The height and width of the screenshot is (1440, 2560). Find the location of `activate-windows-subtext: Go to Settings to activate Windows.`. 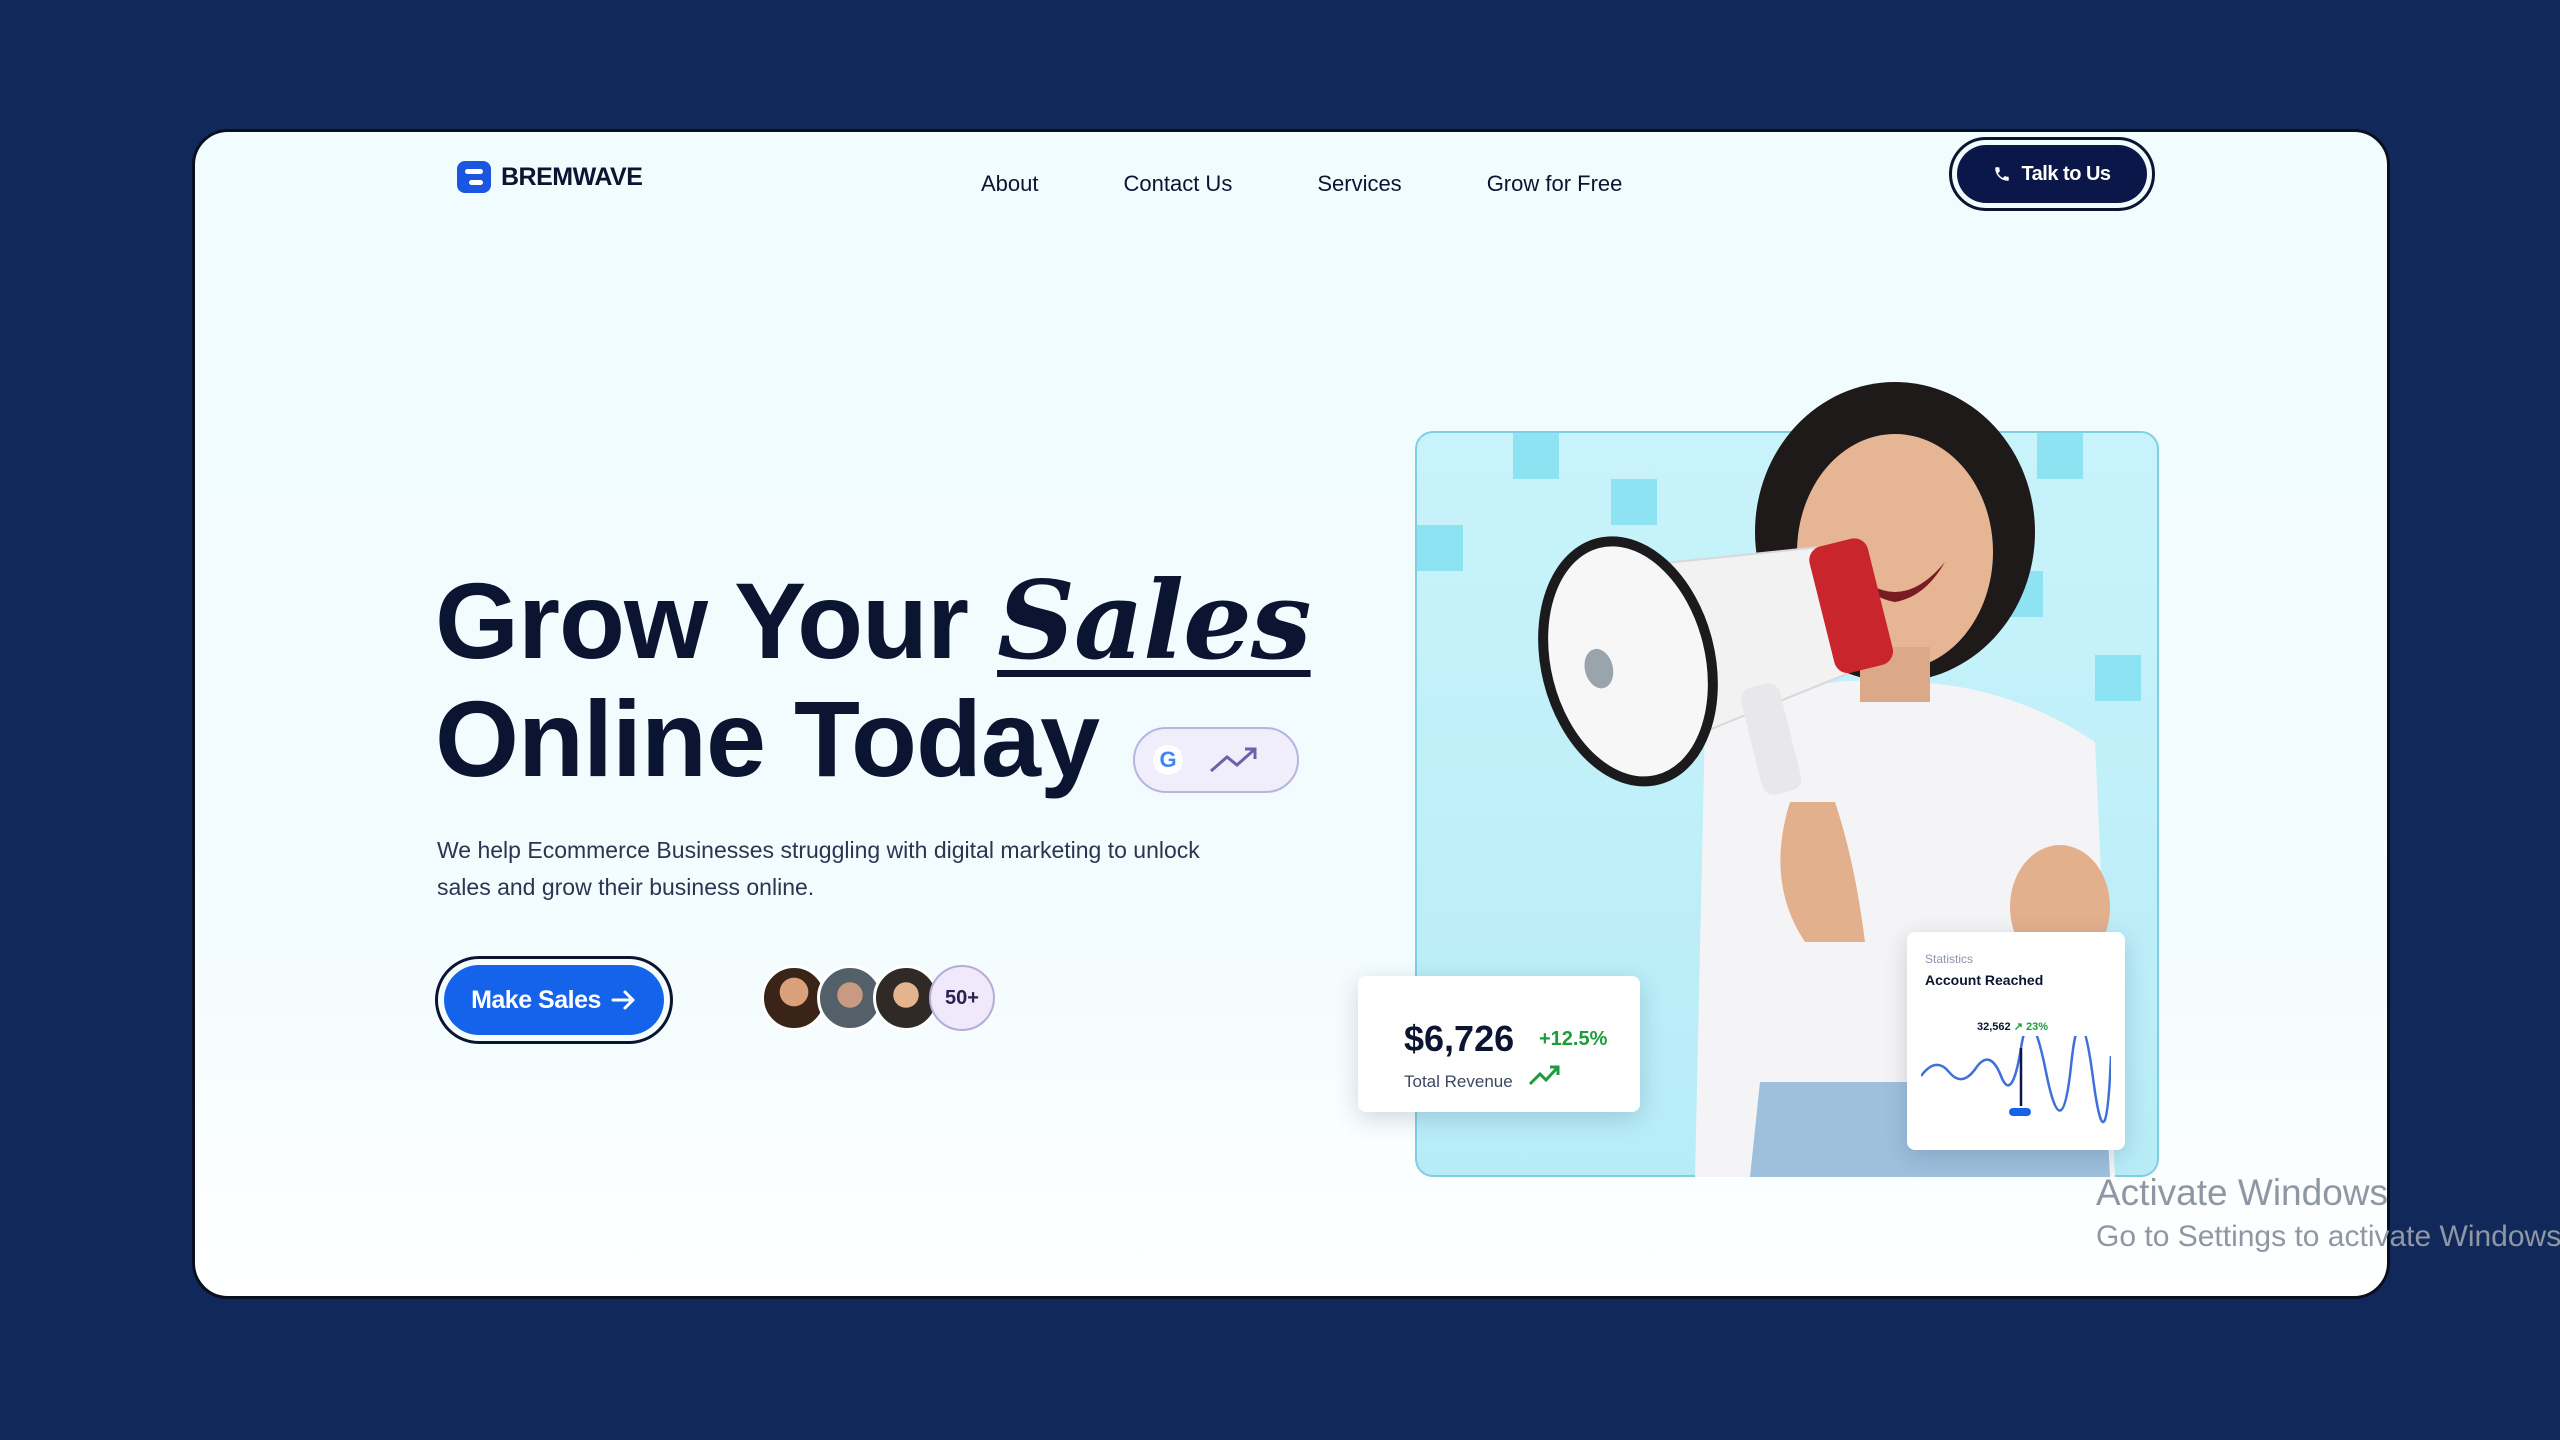

activate-windows-subtext: Go to Settings to activate Windows. is located at coordinates (2328, 1236).